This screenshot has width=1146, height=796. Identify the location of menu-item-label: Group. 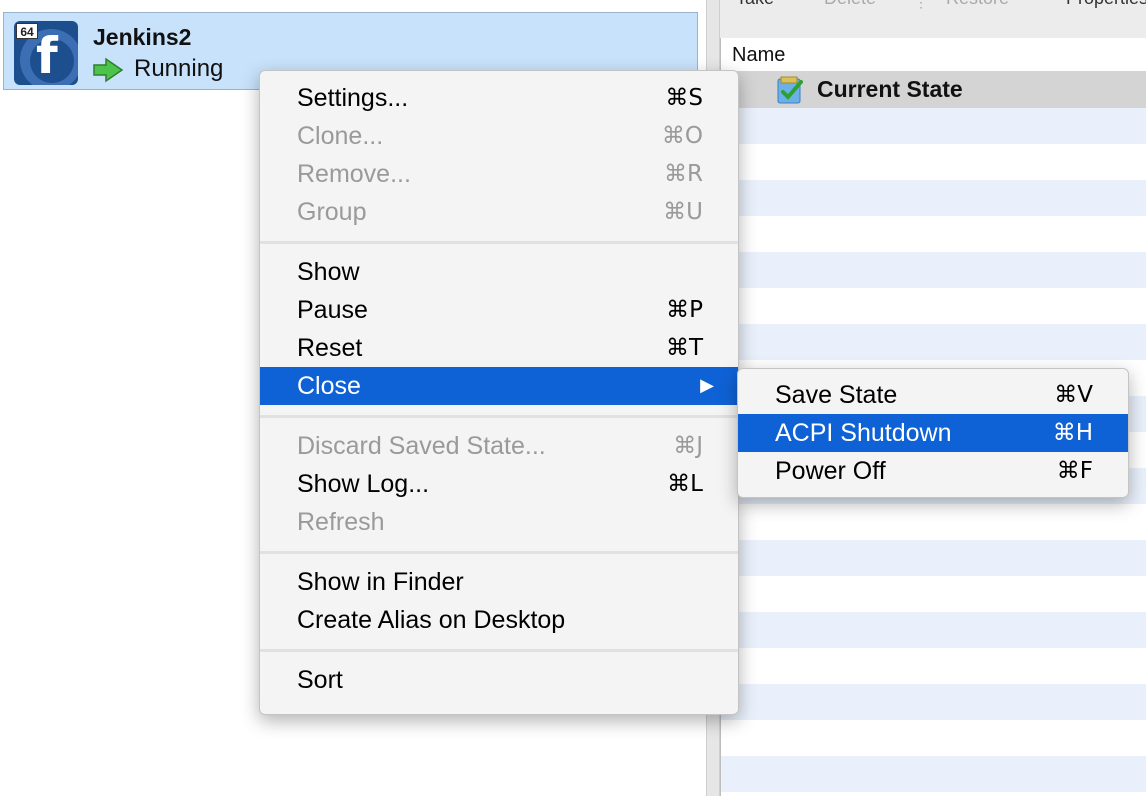
(332, 212).